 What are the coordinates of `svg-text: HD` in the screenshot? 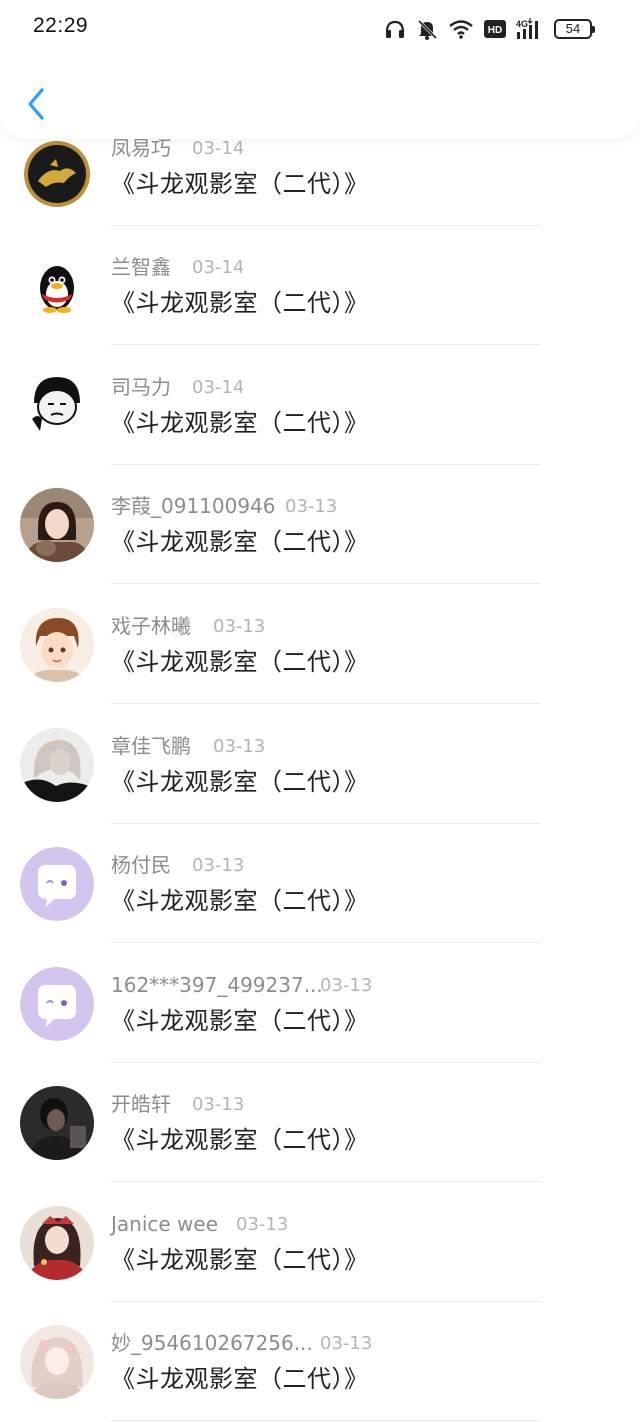 It's located at (495, 30).